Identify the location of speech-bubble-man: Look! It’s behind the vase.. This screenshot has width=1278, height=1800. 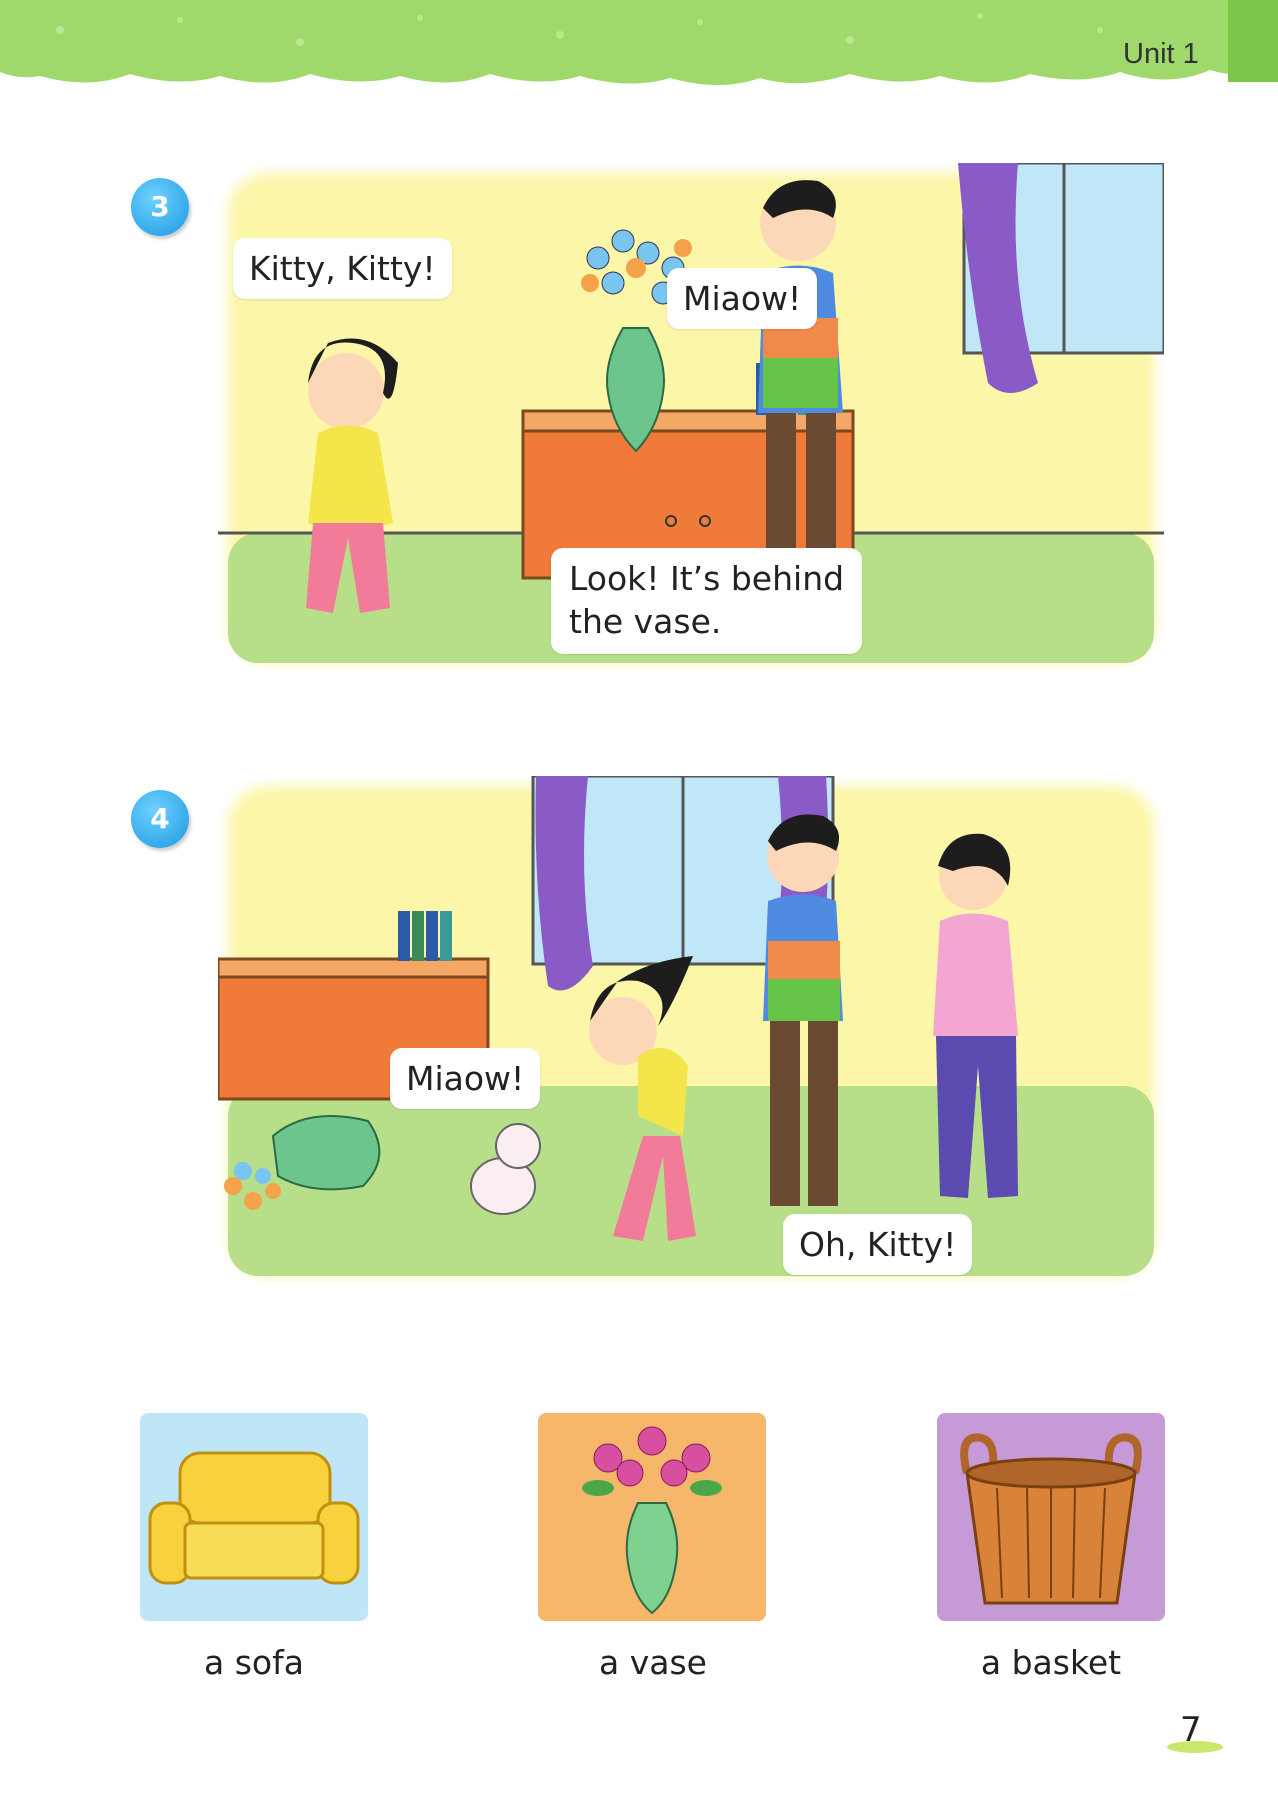
(707, 601).